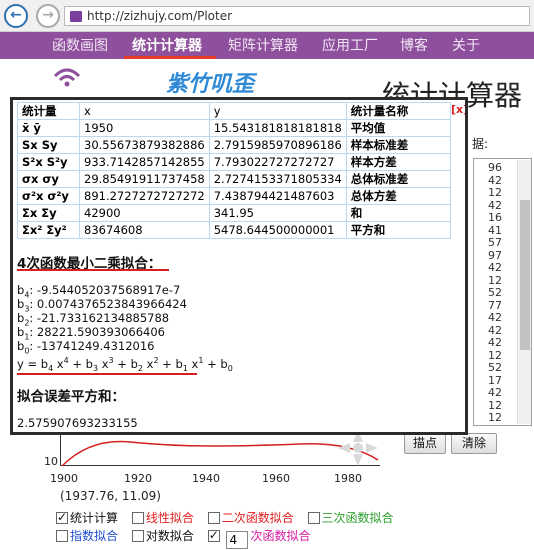 This screenshot has width=534, height=550. What do you see at coordinates (398, 179) in the screenshot?
I see `table-cell: 总体标准差` at bounding box center [398, 179].